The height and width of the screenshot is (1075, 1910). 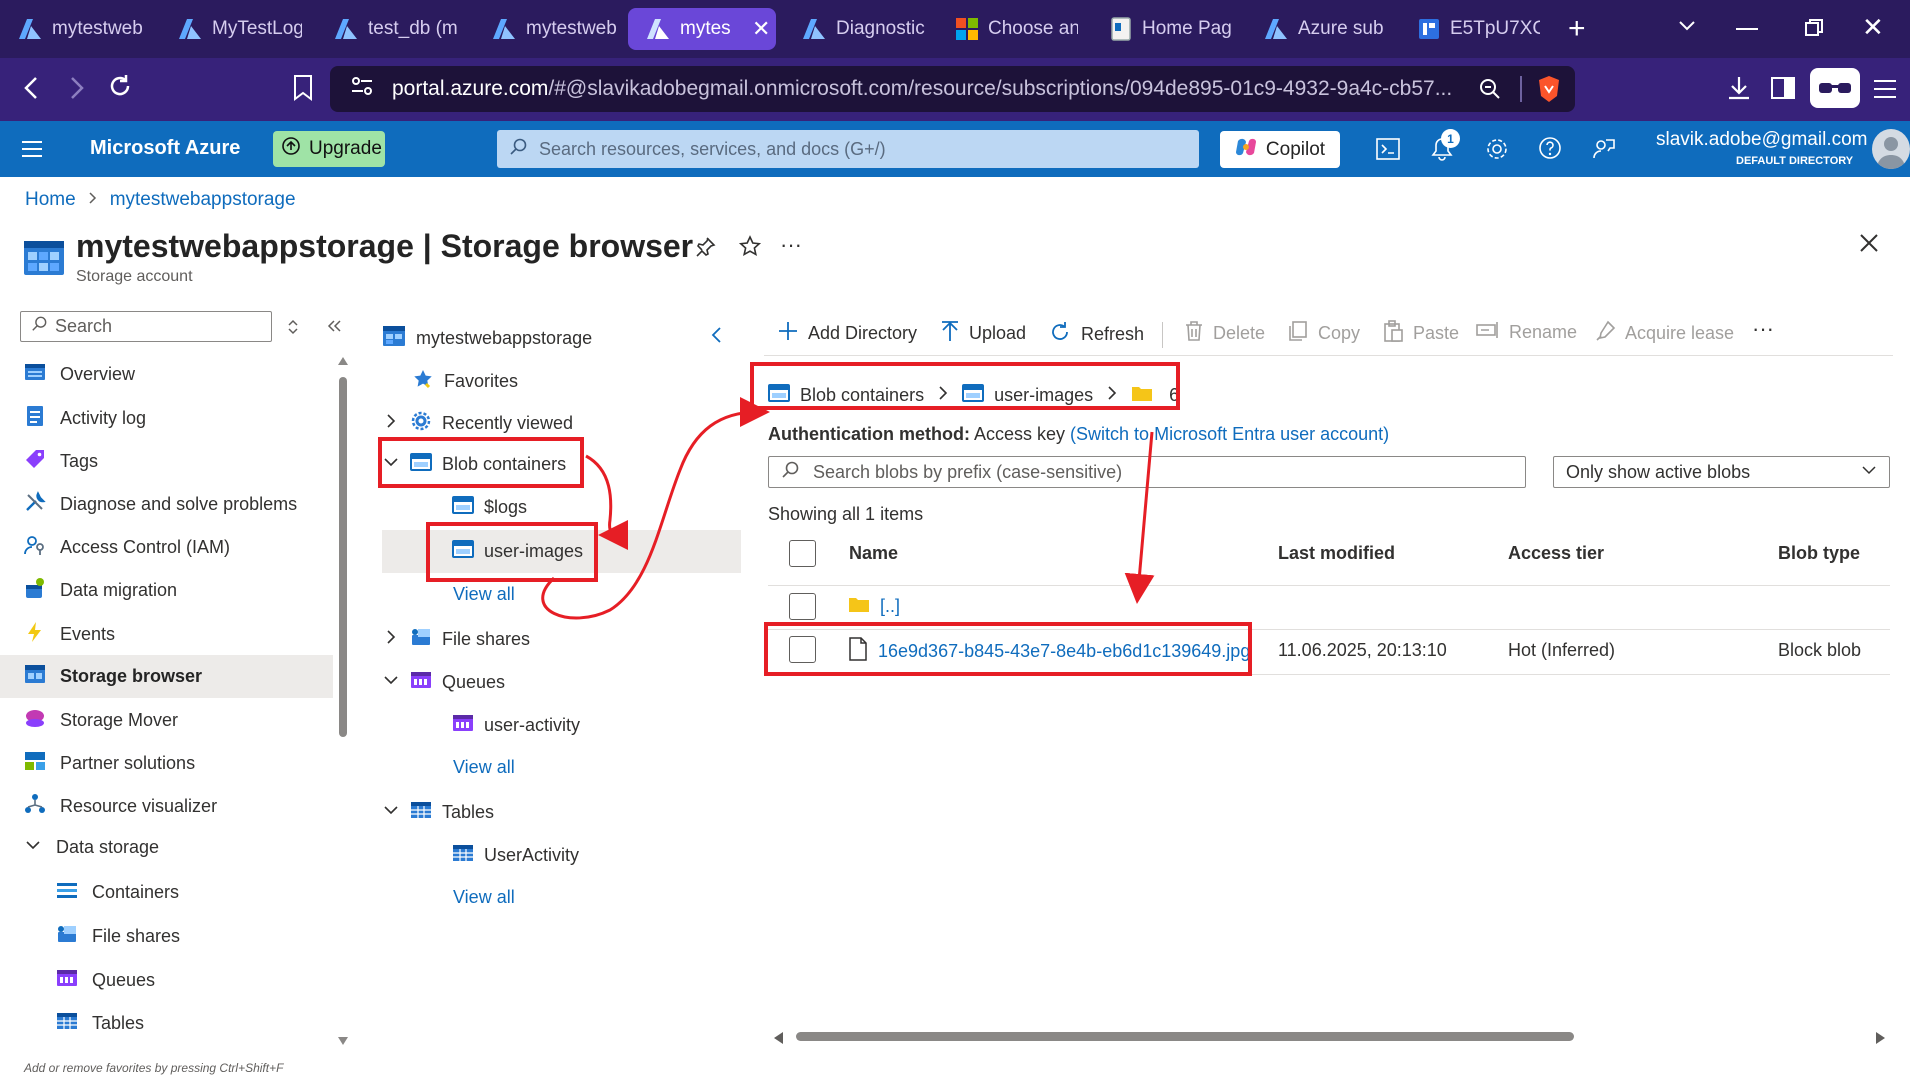 What do you see at coordinates (146, 326) in the screenshot?
I see `nav-search-input: Search` at bounding box center [146, 326].